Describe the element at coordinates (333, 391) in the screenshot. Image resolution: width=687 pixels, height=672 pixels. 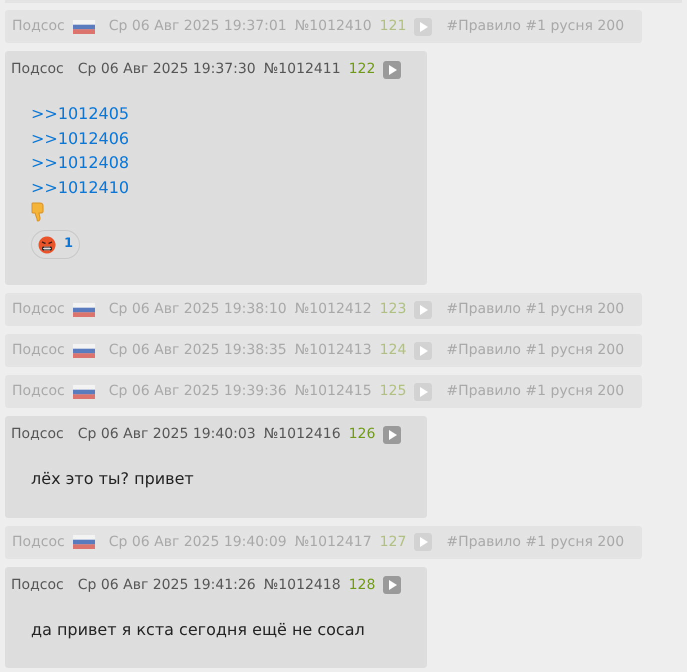
I see `post-number: №1012415` at that location.